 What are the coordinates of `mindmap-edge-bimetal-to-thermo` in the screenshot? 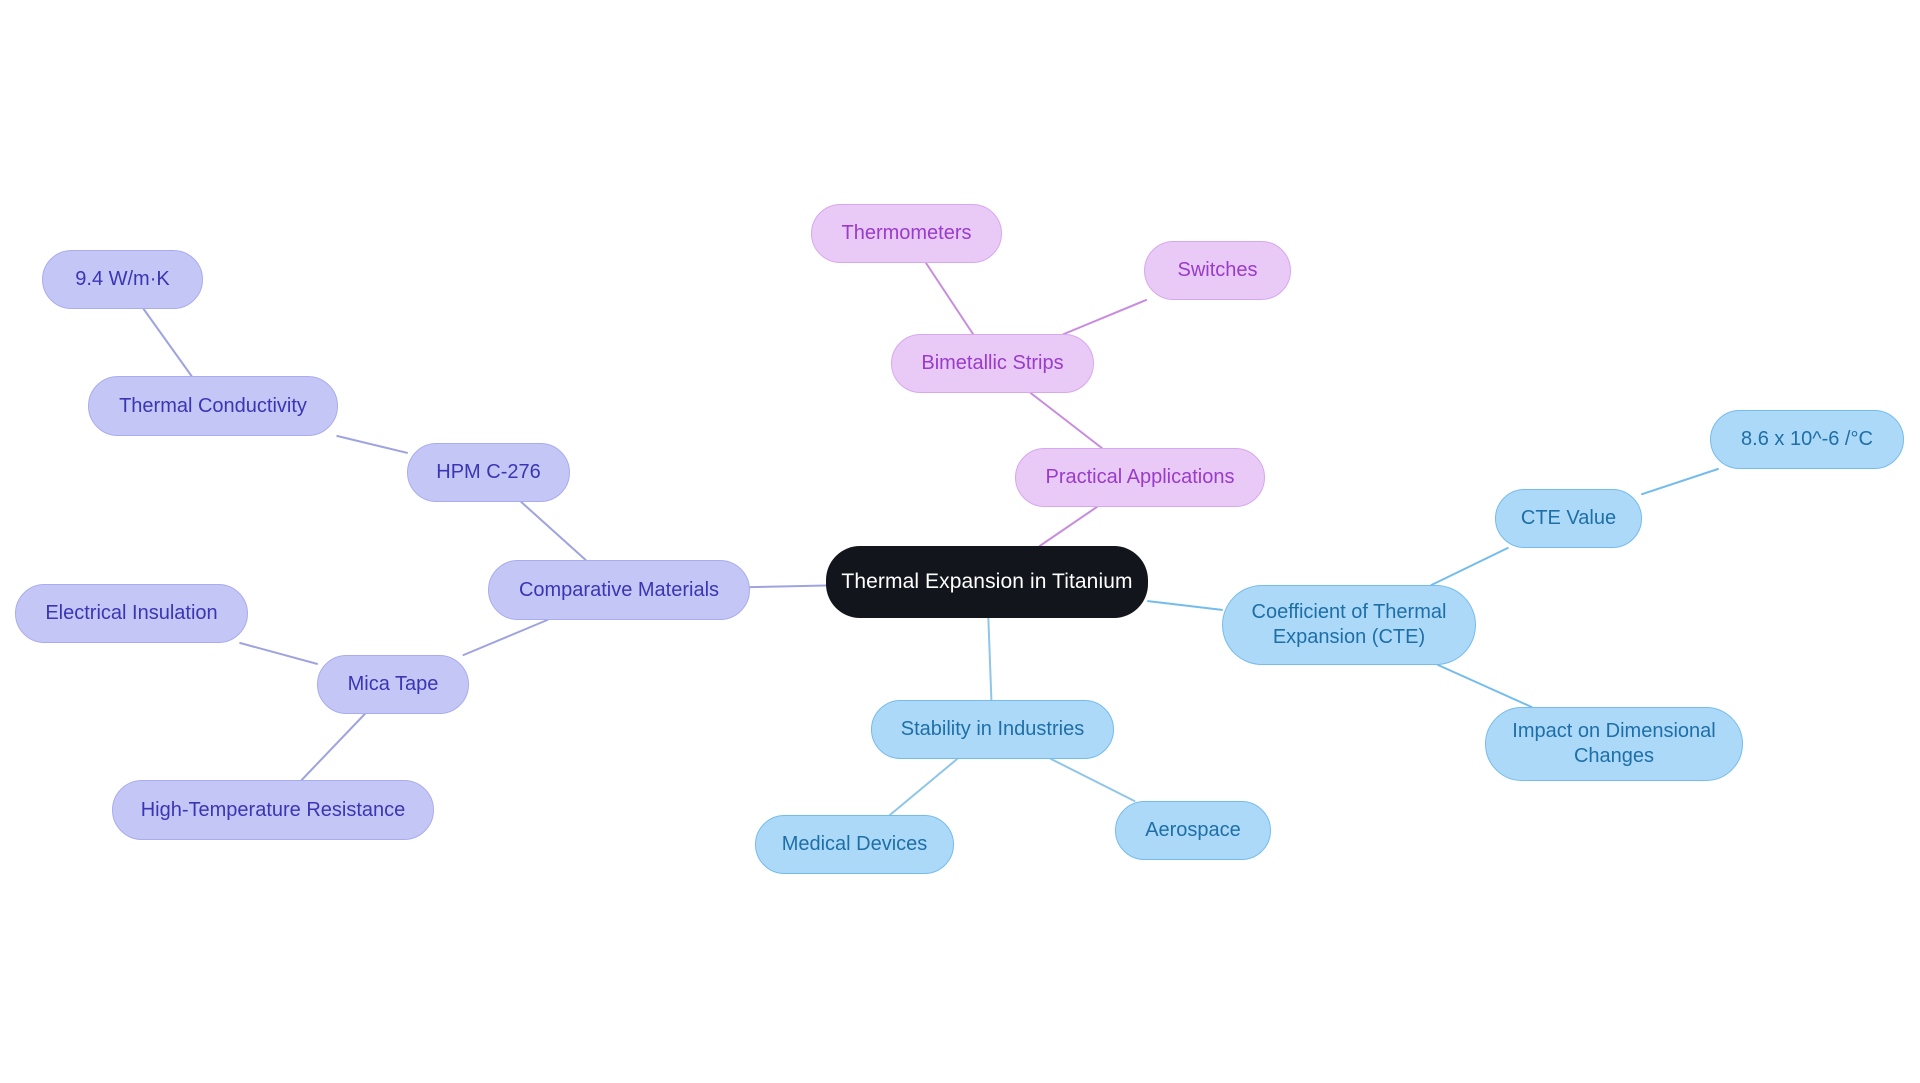 It's located at (949, 298).